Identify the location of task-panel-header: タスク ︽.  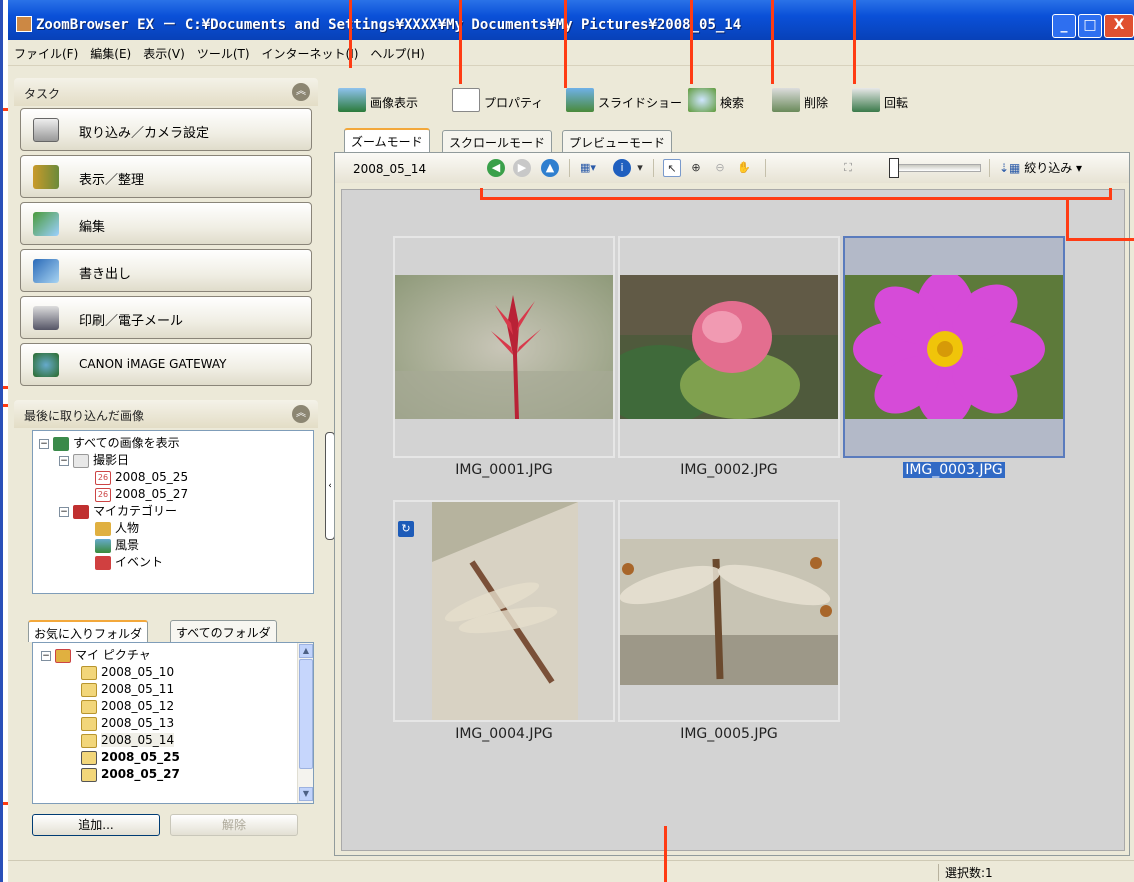
(166, 92).